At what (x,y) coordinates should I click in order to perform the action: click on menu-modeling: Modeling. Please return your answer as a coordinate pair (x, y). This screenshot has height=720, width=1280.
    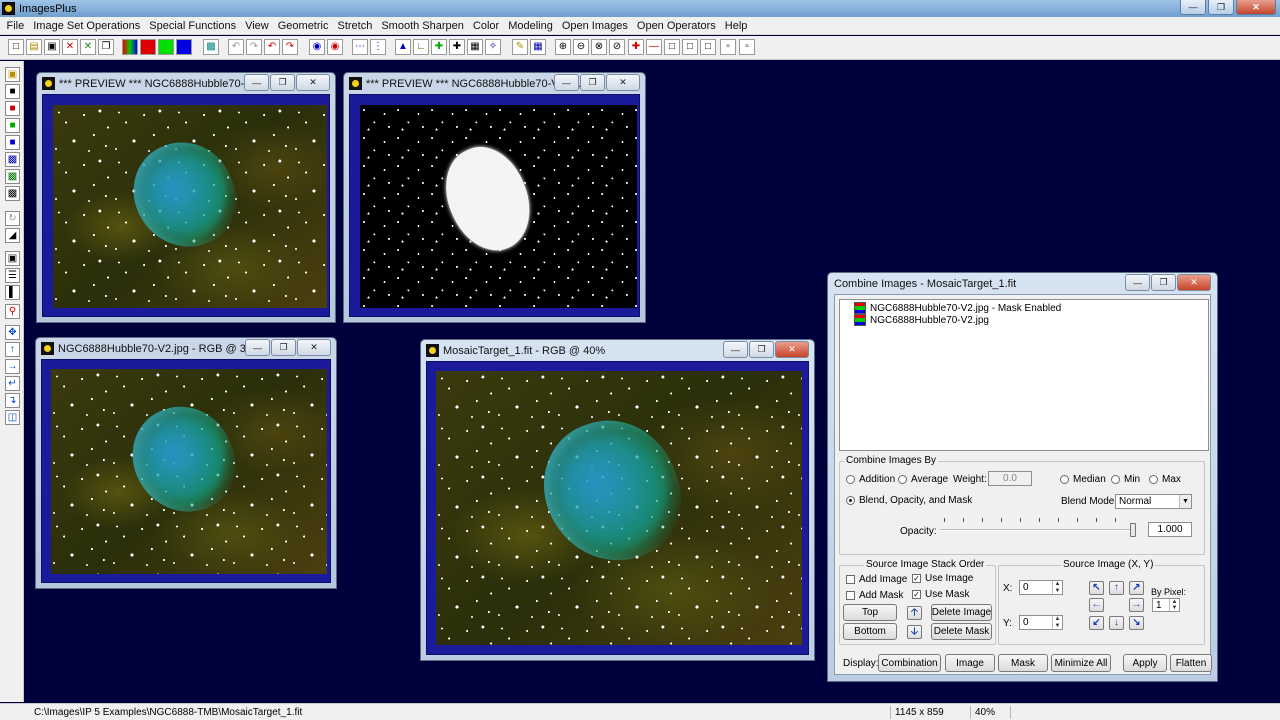
    Looking at the image, I should click on (531, 26).